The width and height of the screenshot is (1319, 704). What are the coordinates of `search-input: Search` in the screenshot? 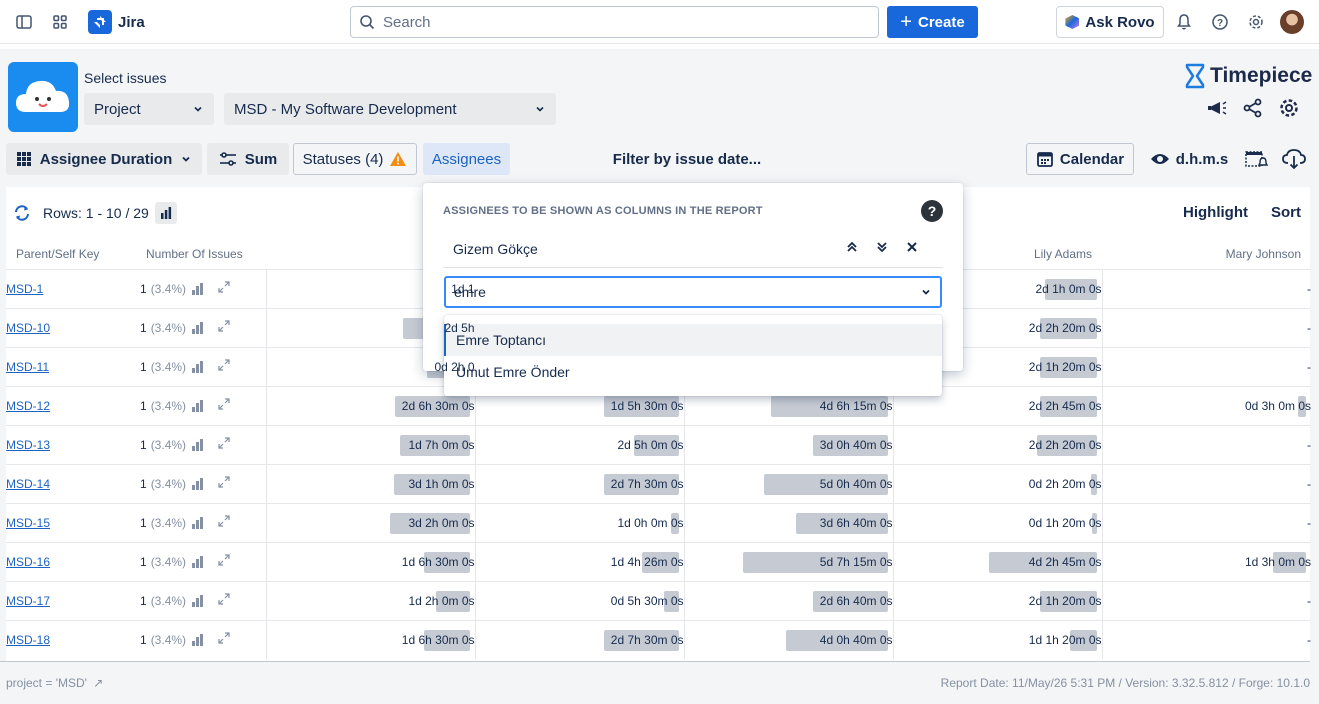 It's located at (614, 22).